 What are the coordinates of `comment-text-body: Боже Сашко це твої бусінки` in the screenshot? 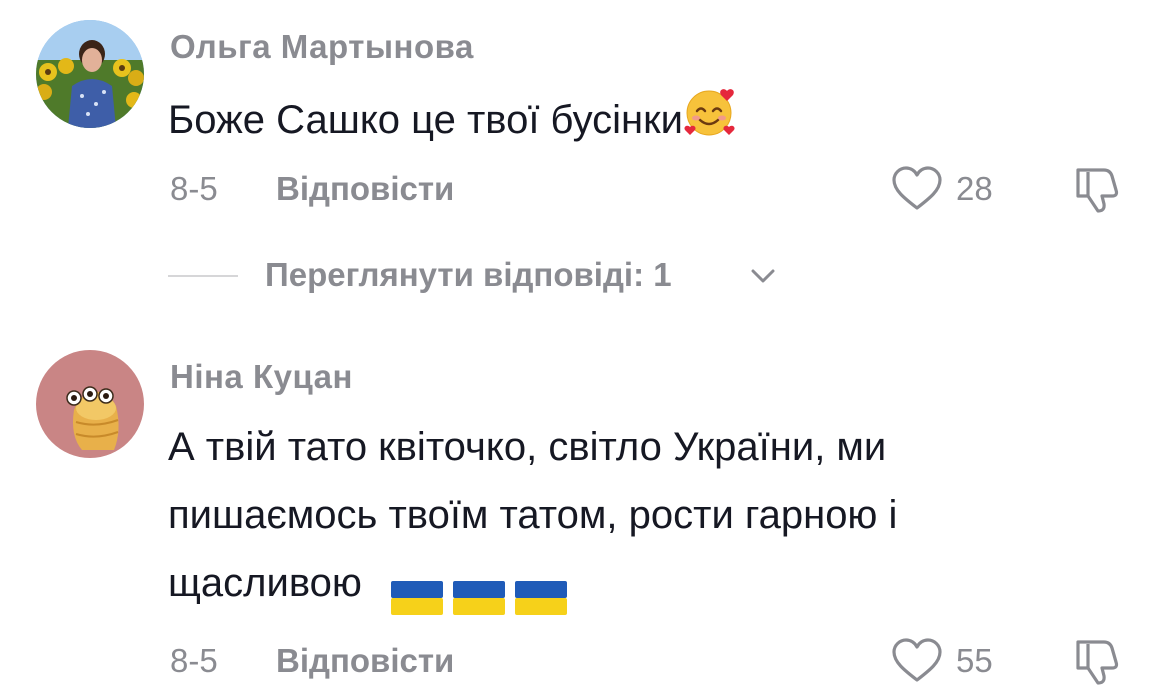 It's located at (425, 120).